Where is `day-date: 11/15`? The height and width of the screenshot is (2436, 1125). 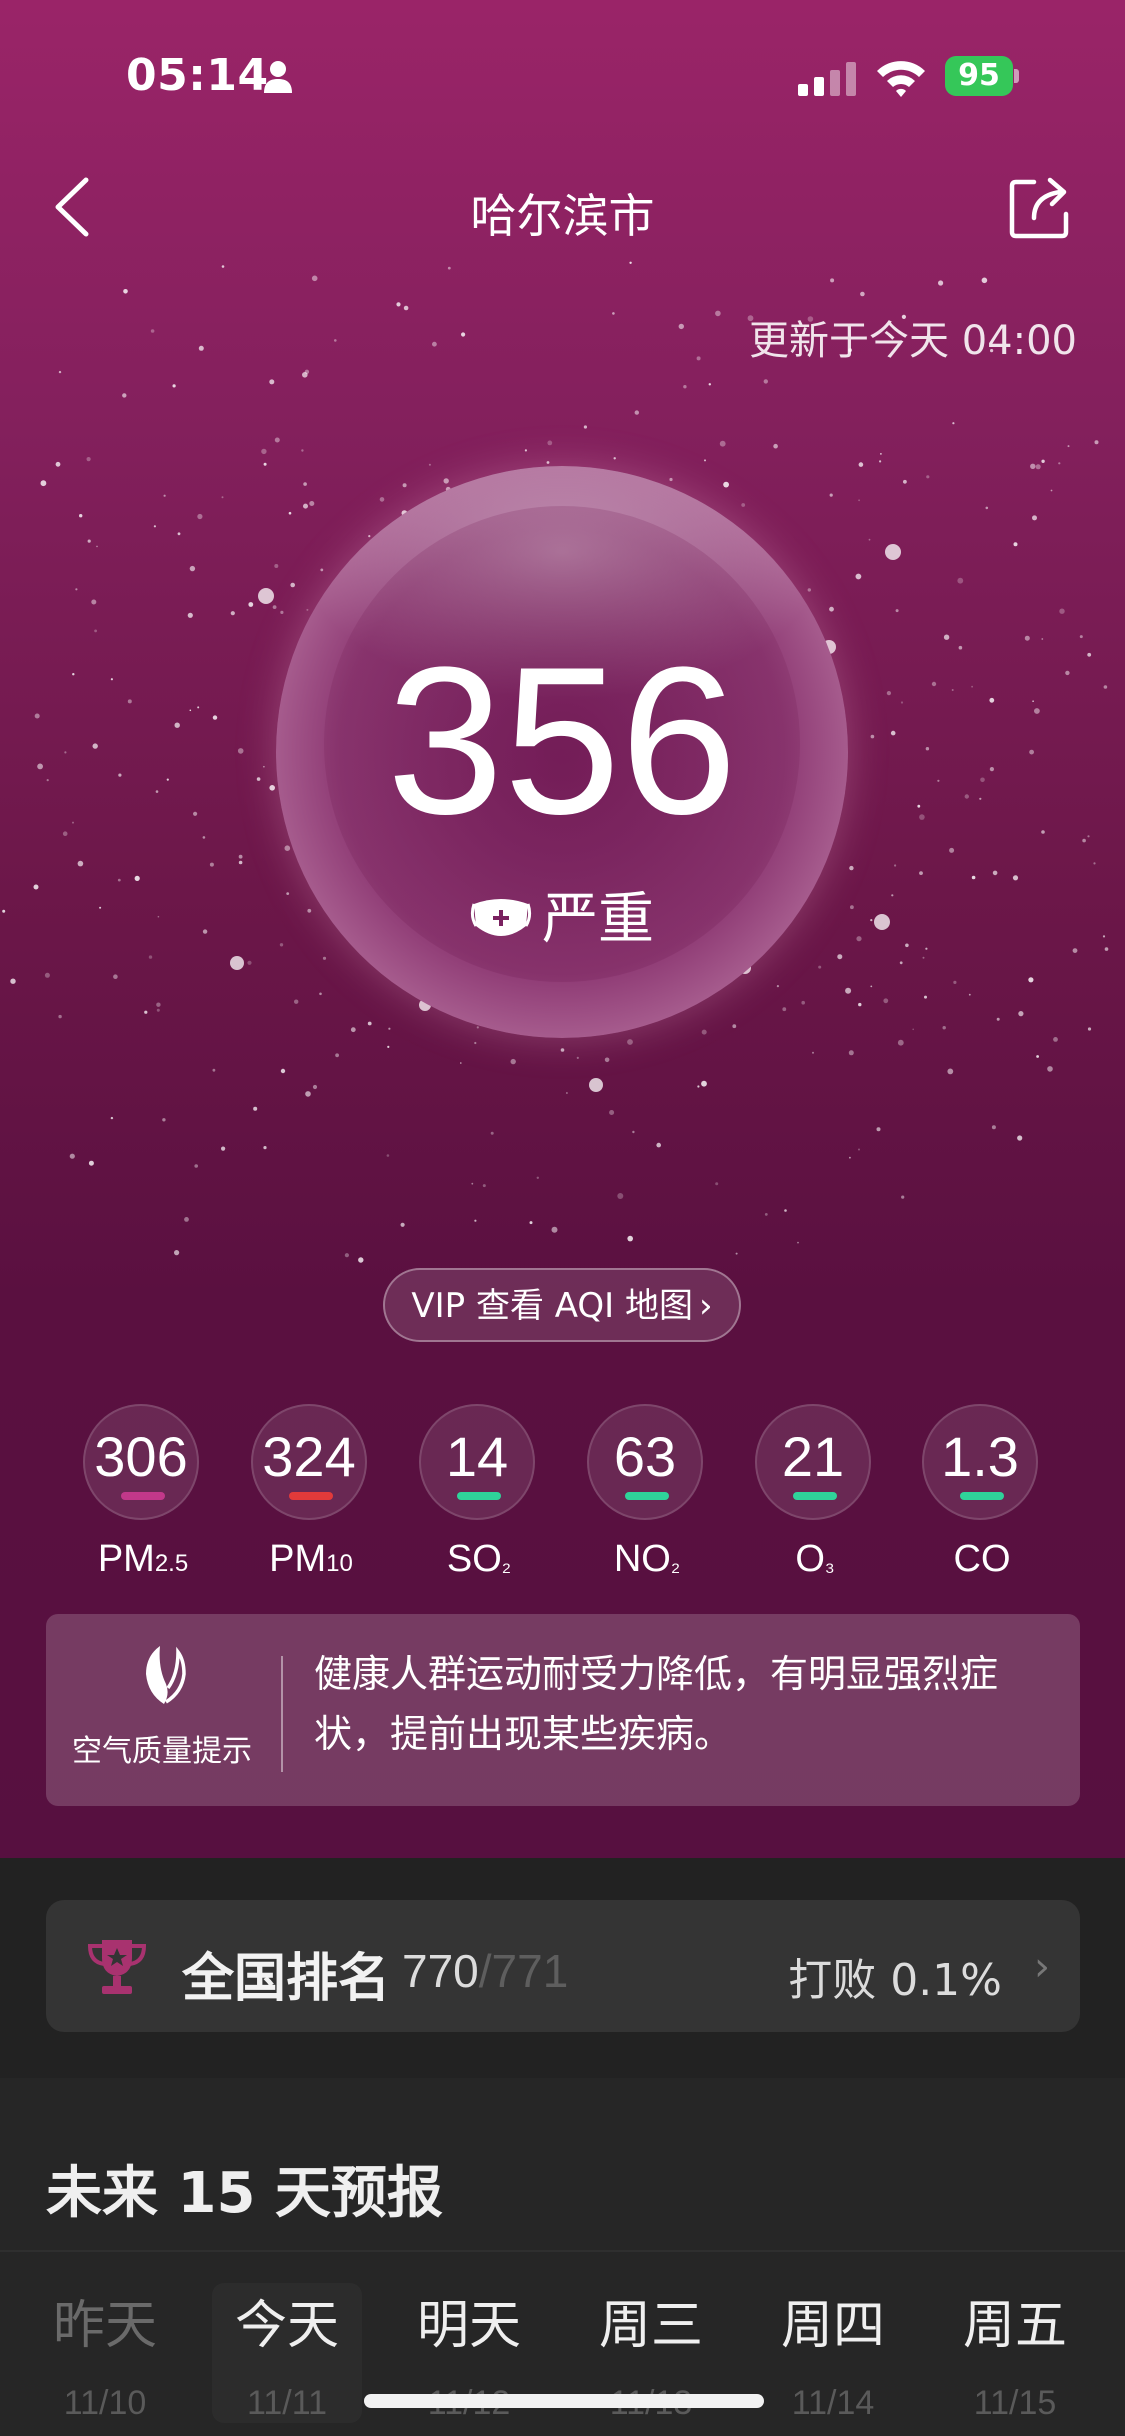
day-date: 11/15 is located at coordinates (1015, 2403).